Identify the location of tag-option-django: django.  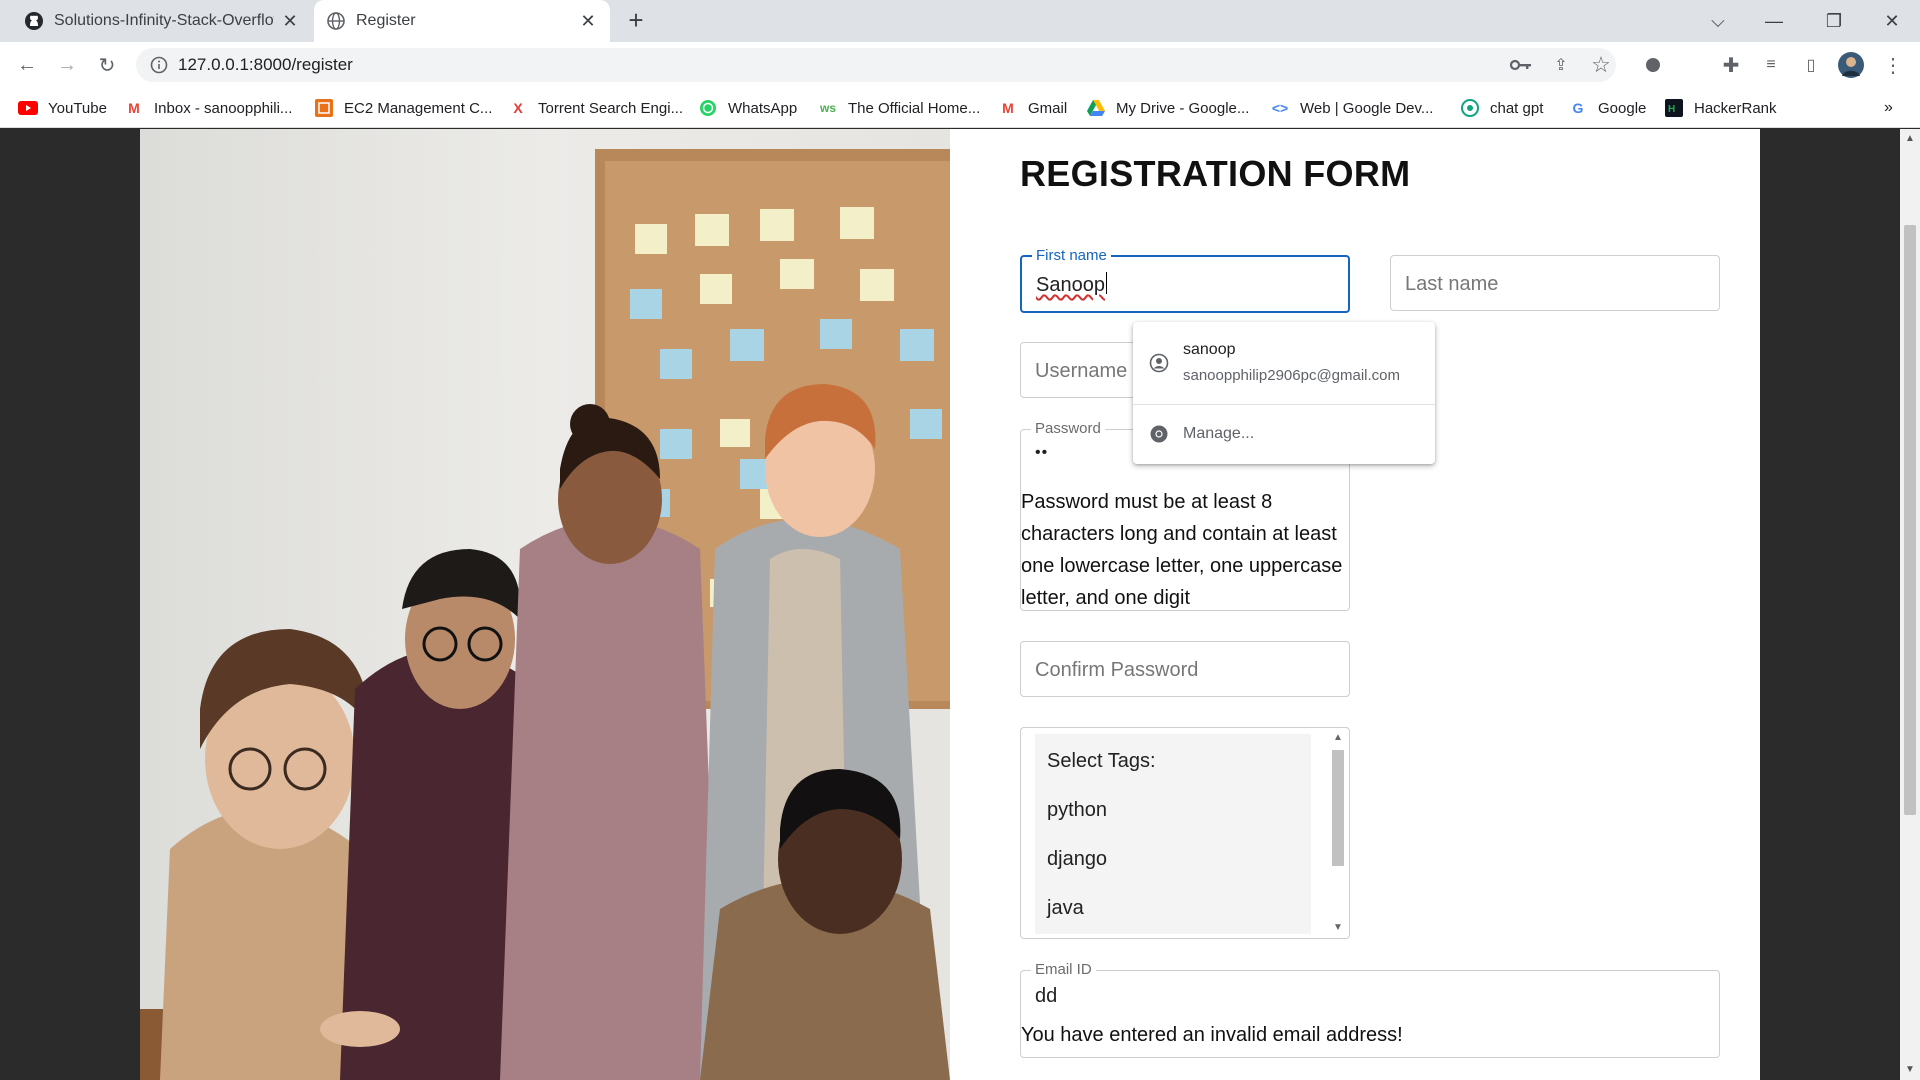
(1077, 859).